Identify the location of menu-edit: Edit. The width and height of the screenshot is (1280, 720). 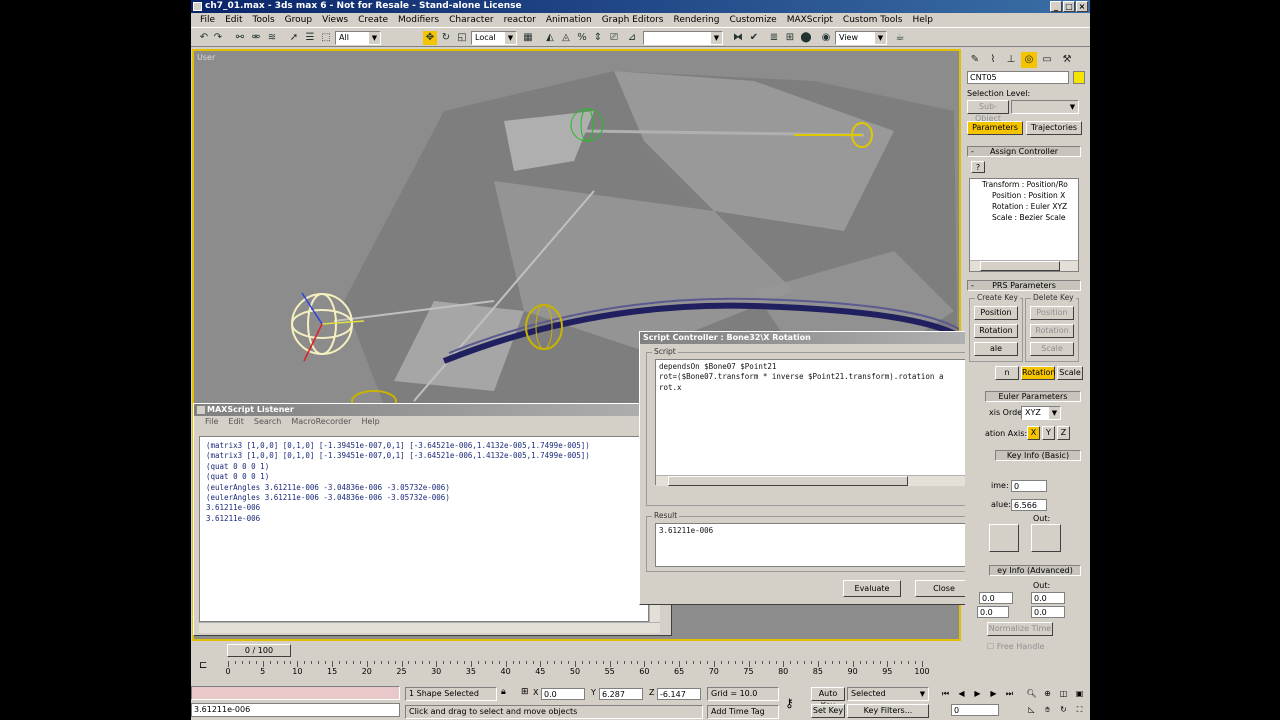
(233, 20).